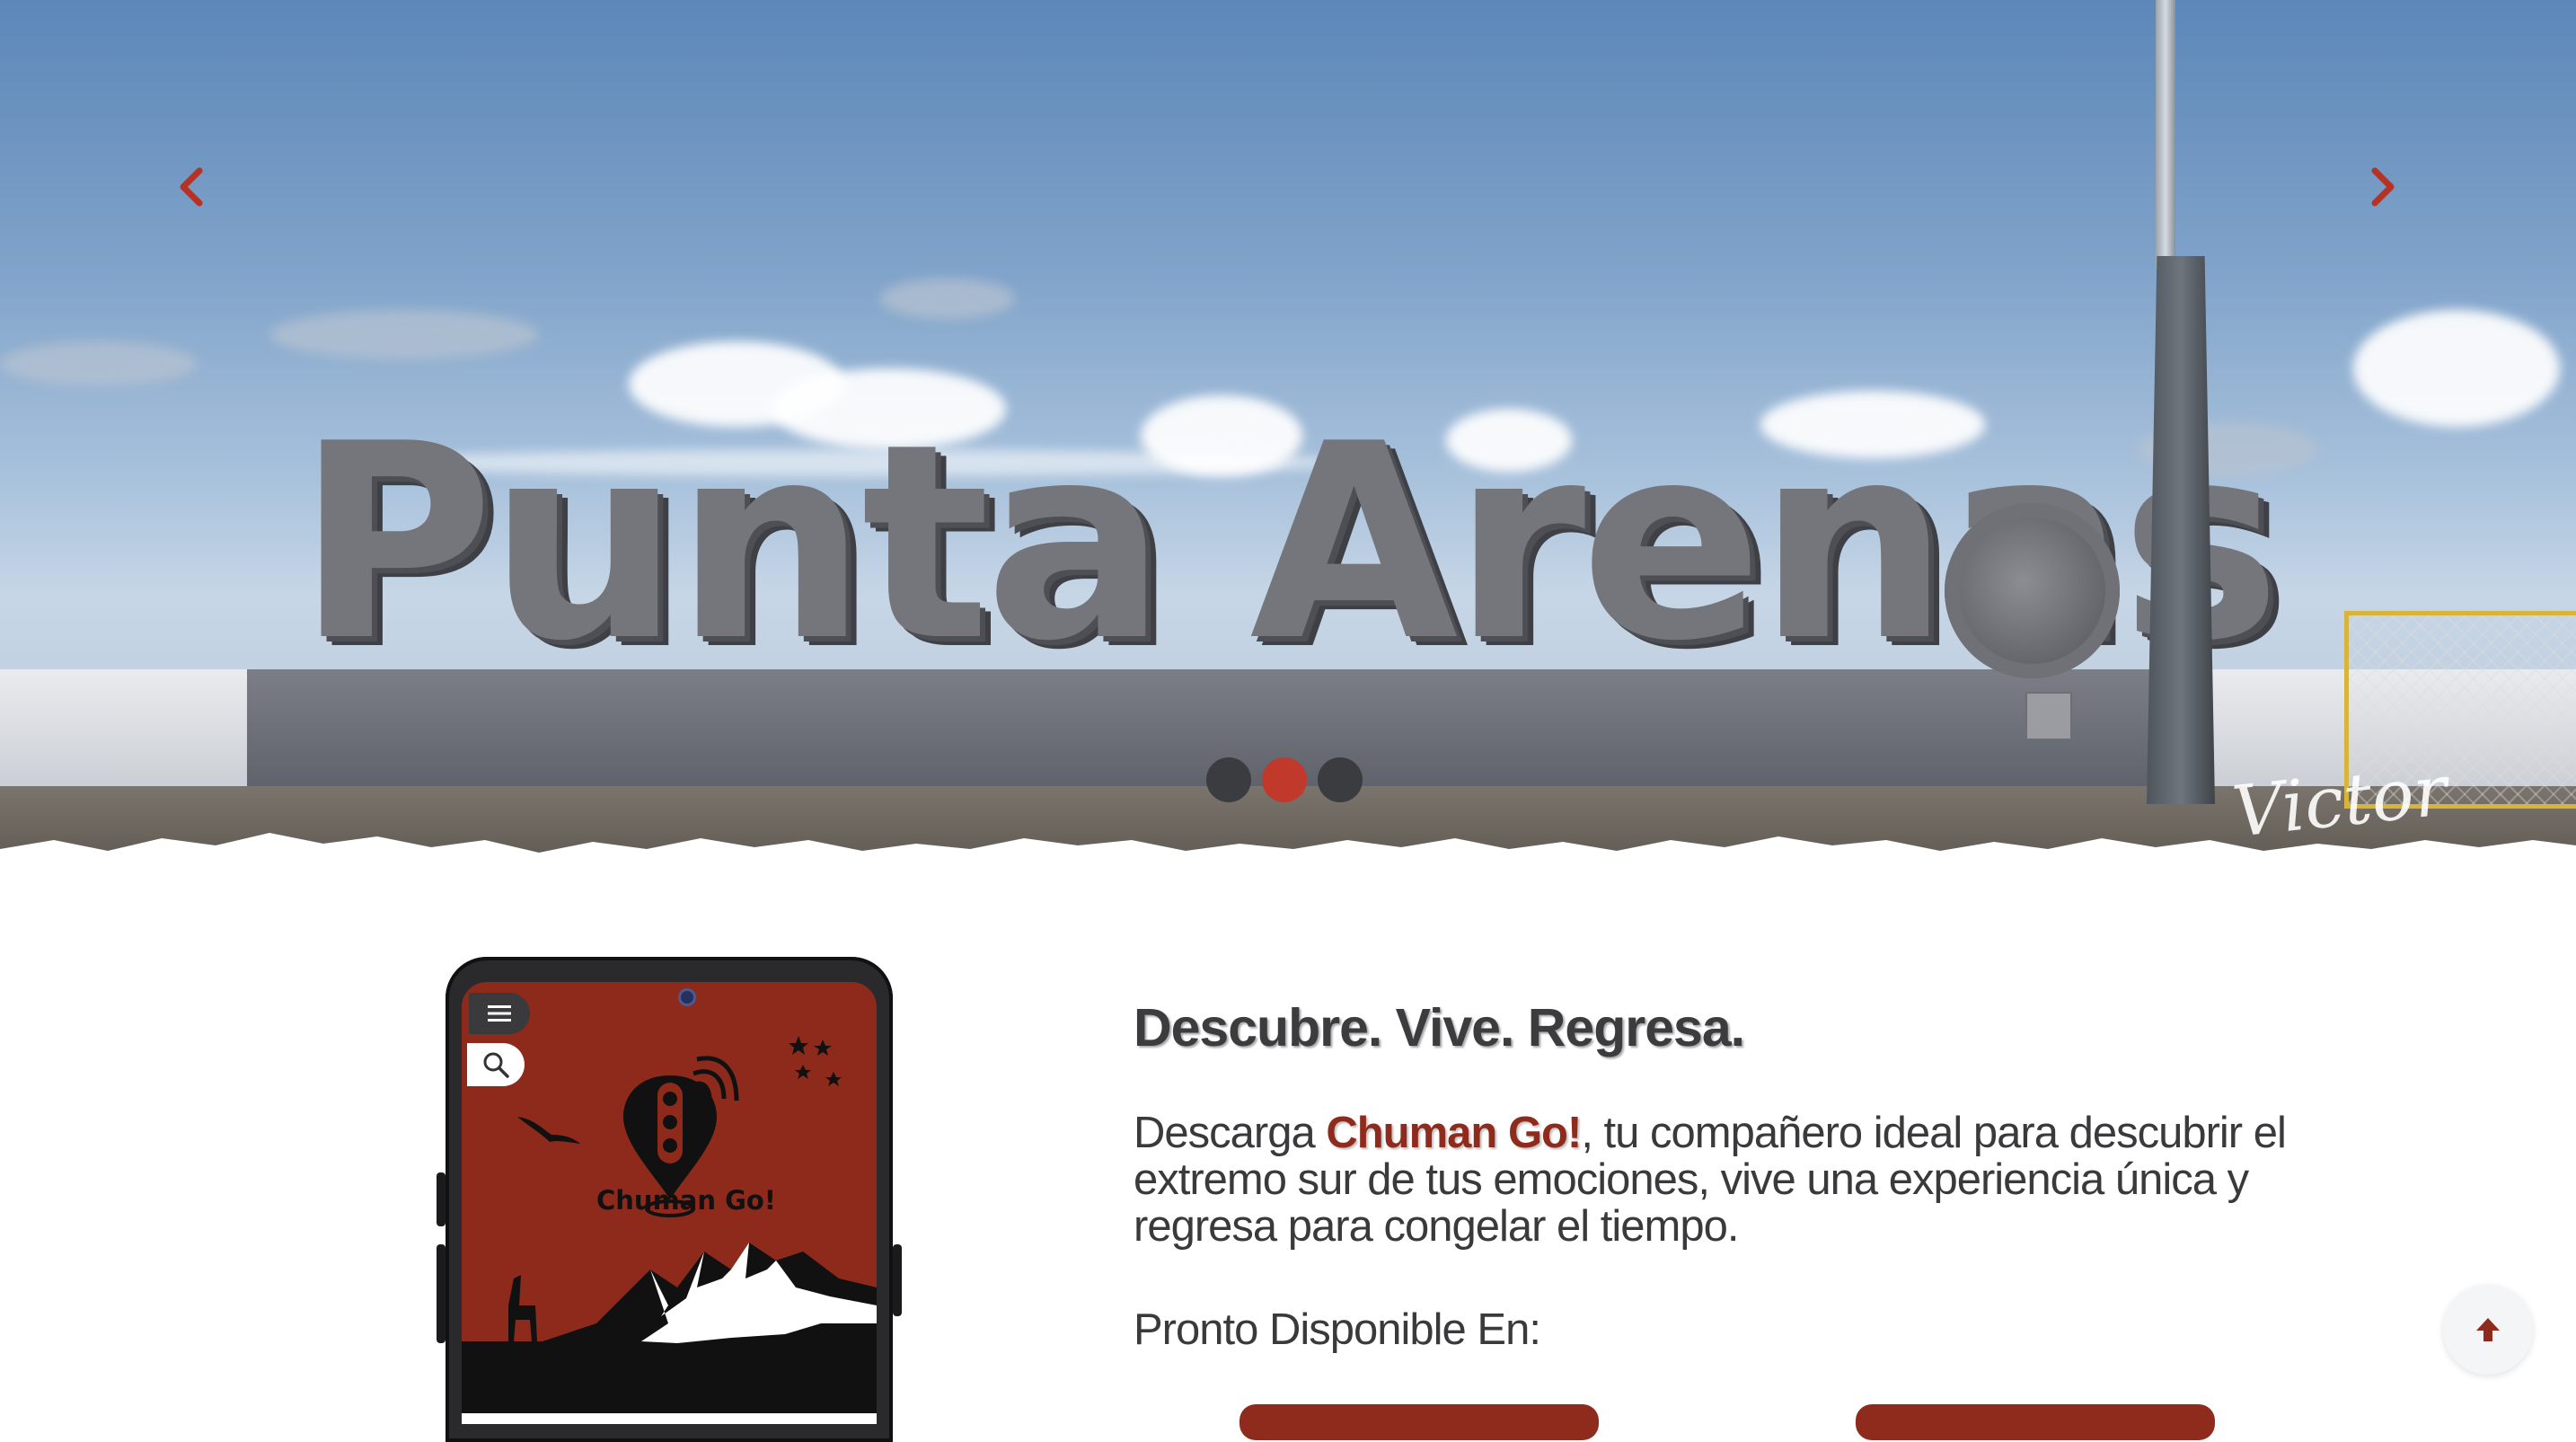 This screenshot has width=2576, height=1442. Describe the element at coordinates (669, 1418) in the screenshot. I see `screen-bottom` at that location.